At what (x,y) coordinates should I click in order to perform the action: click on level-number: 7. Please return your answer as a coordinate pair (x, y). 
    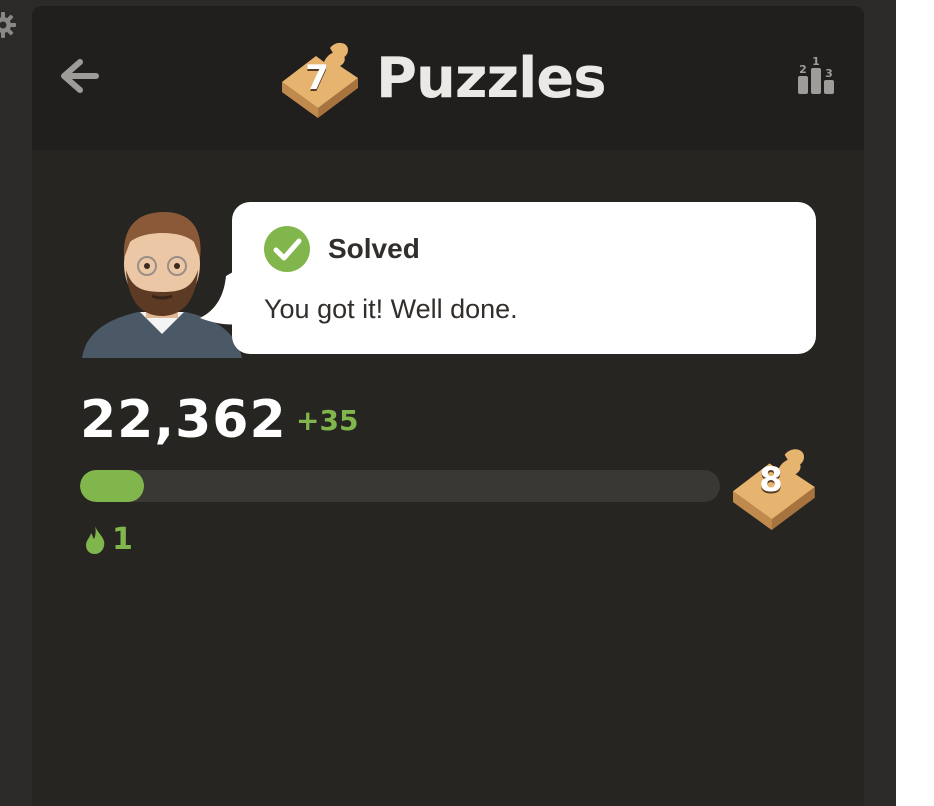
    Looking at the image, I should click on (317, 78).